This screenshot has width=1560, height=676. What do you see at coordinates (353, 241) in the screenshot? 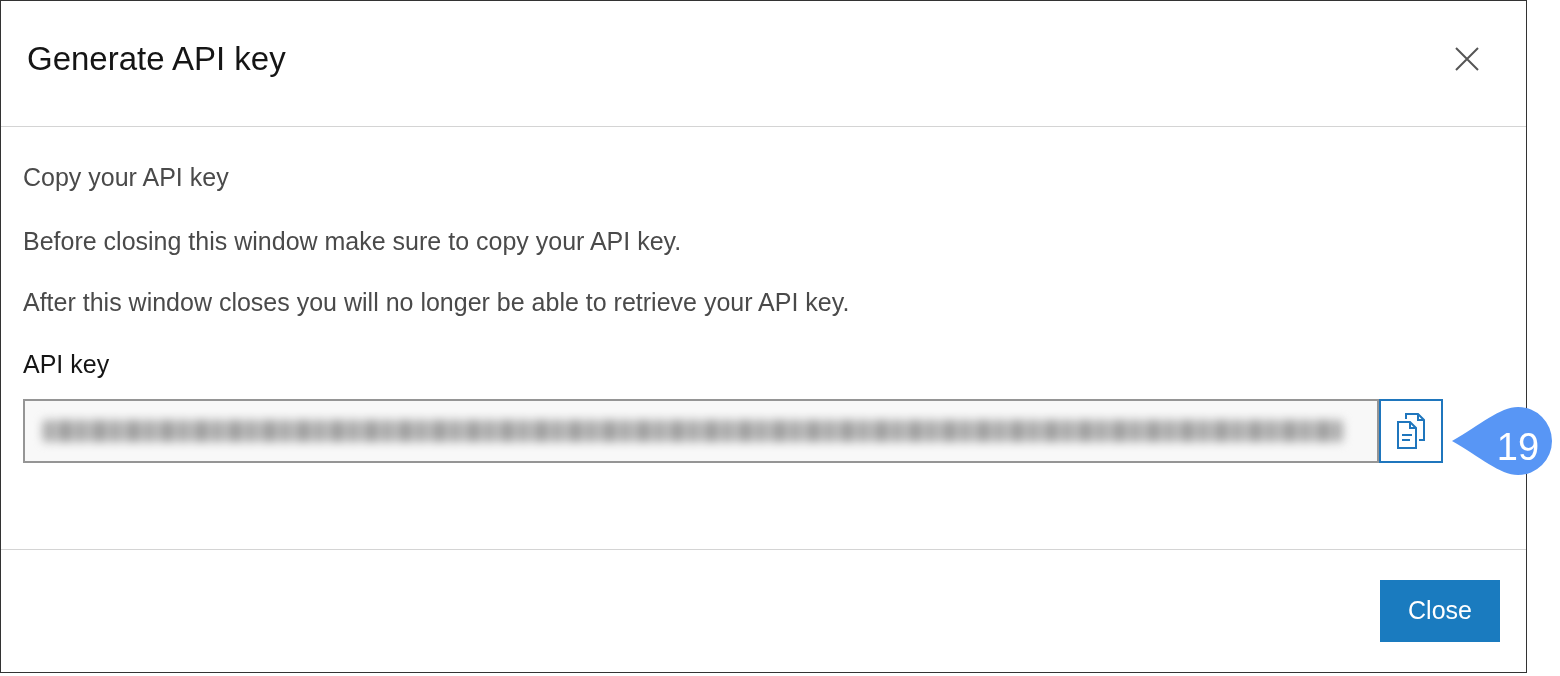
I see `message-text: Before closing this window make sure to copy your API key.` at bounding box center [353, 241].